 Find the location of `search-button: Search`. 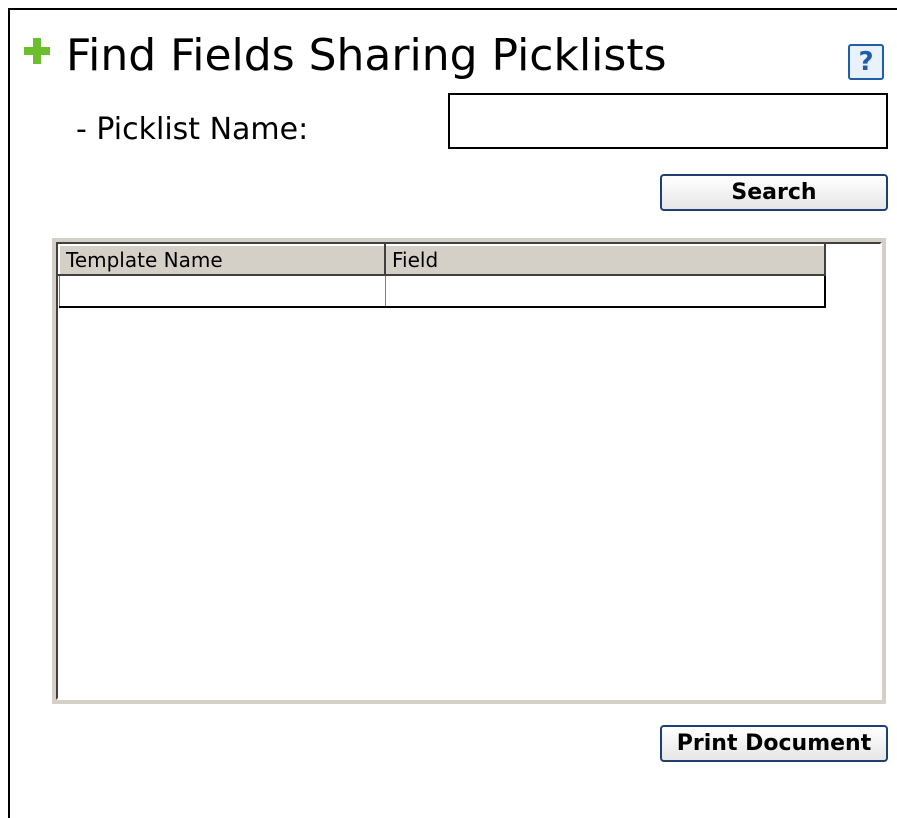

search-button: Search is located at coordinates (774, 192).